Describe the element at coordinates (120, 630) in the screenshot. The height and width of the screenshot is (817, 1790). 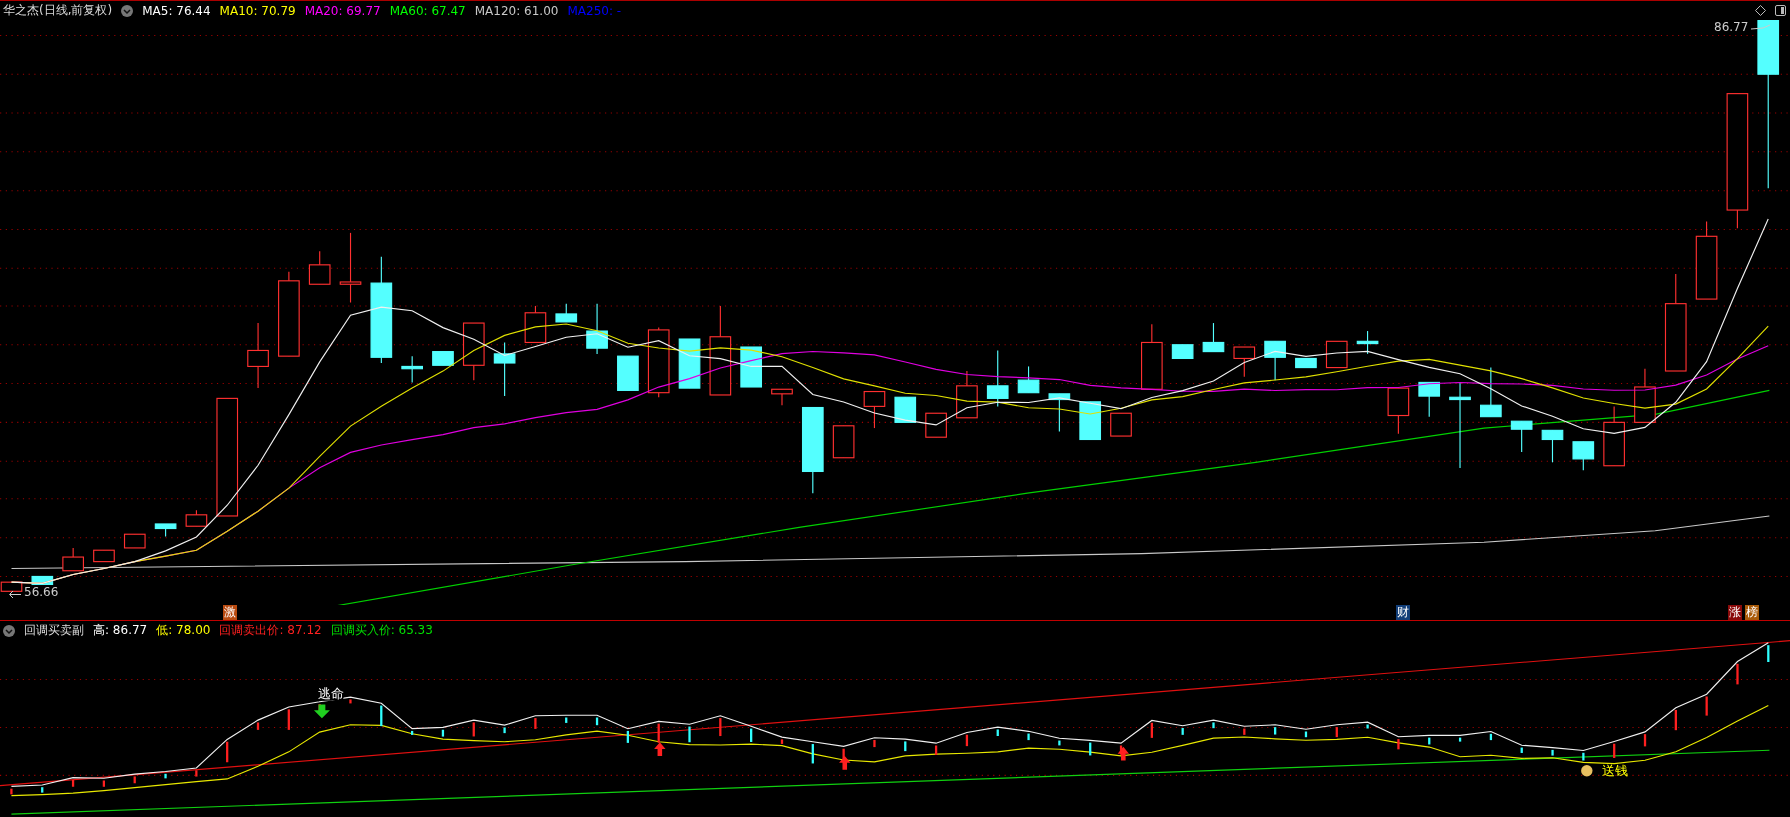
I see `indicator-value: 高: 86.77` at that location.